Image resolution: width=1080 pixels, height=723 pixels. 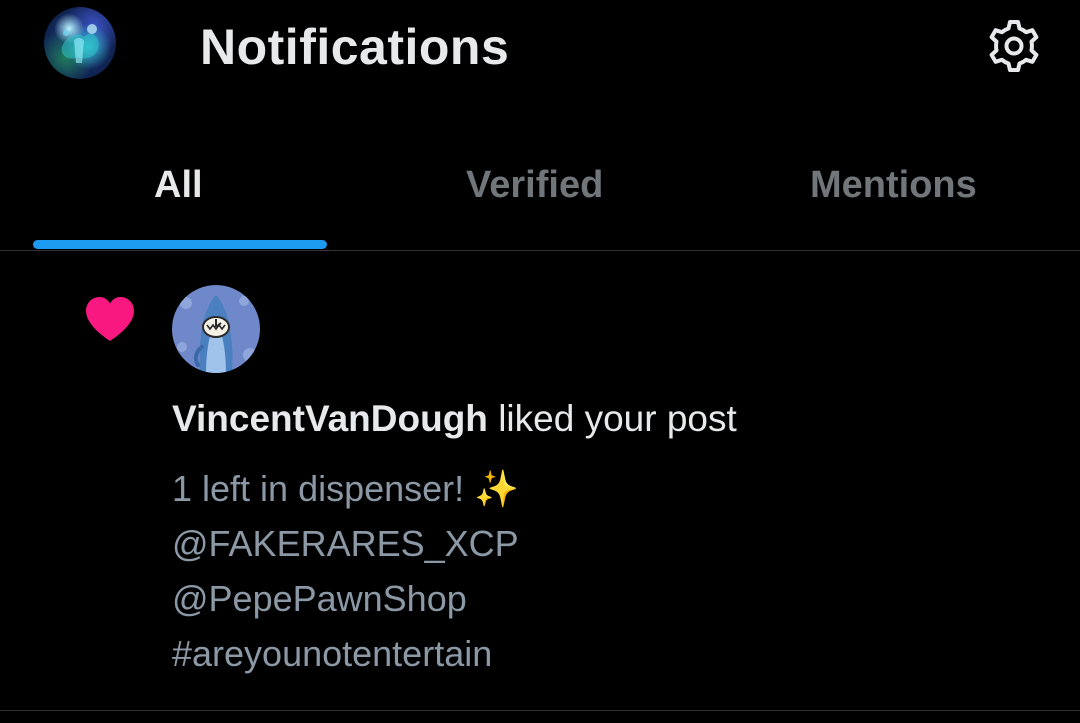 What do you see at coordinates (893, 185) in the screenshot?
I see `tab-mentions-label: Mentions` at bounding box center [893, 185].